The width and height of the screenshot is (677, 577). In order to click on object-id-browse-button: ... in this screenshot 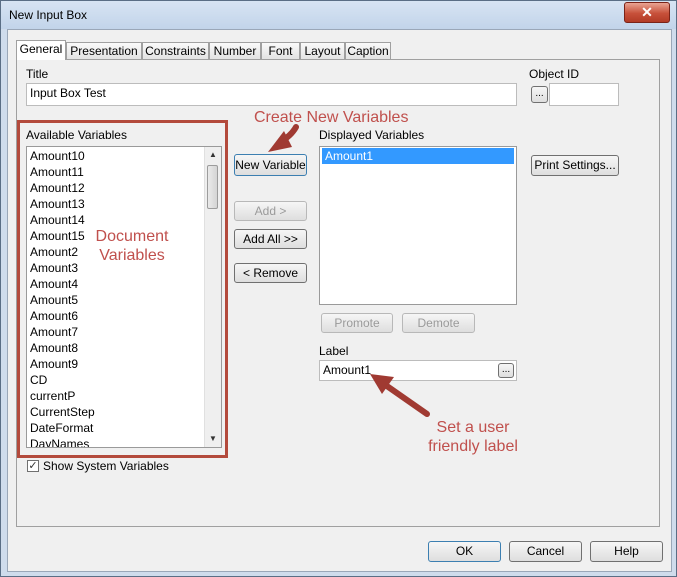, I will do `click(539, 94)`.